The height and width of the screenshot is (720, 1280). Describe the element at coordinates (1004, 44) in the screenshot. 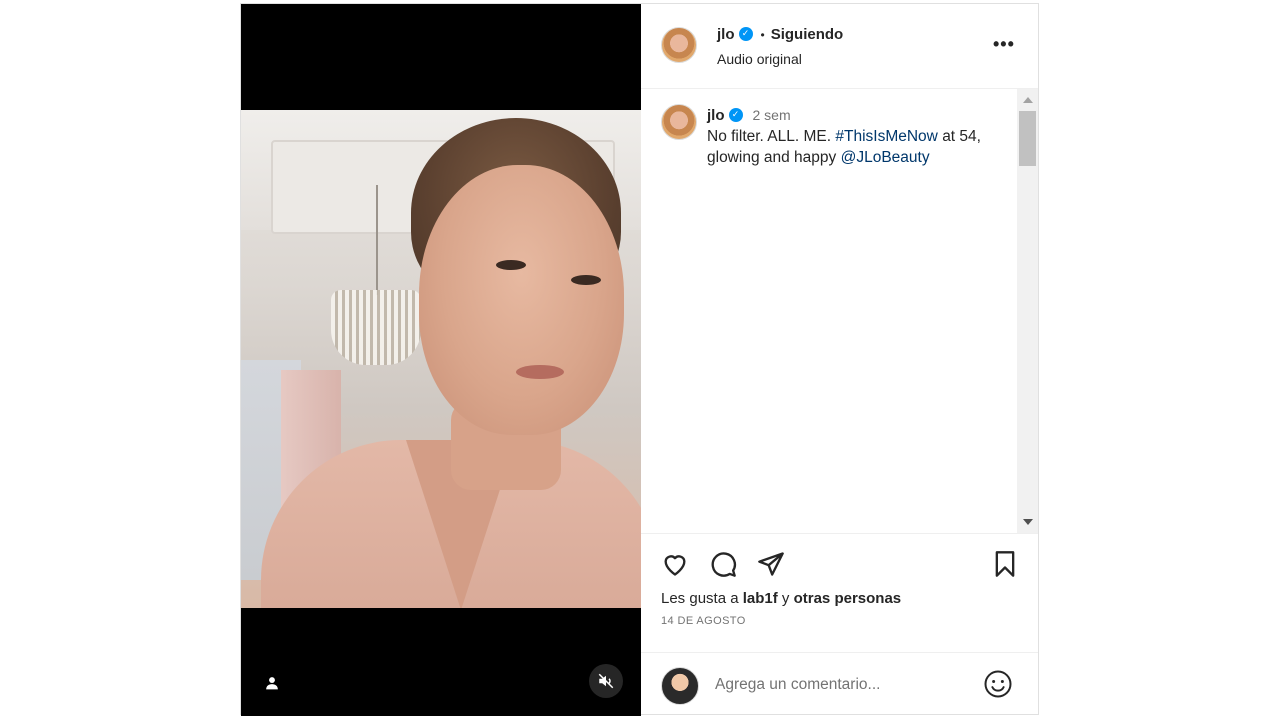

I see `more-options-icon: •••` at that location.